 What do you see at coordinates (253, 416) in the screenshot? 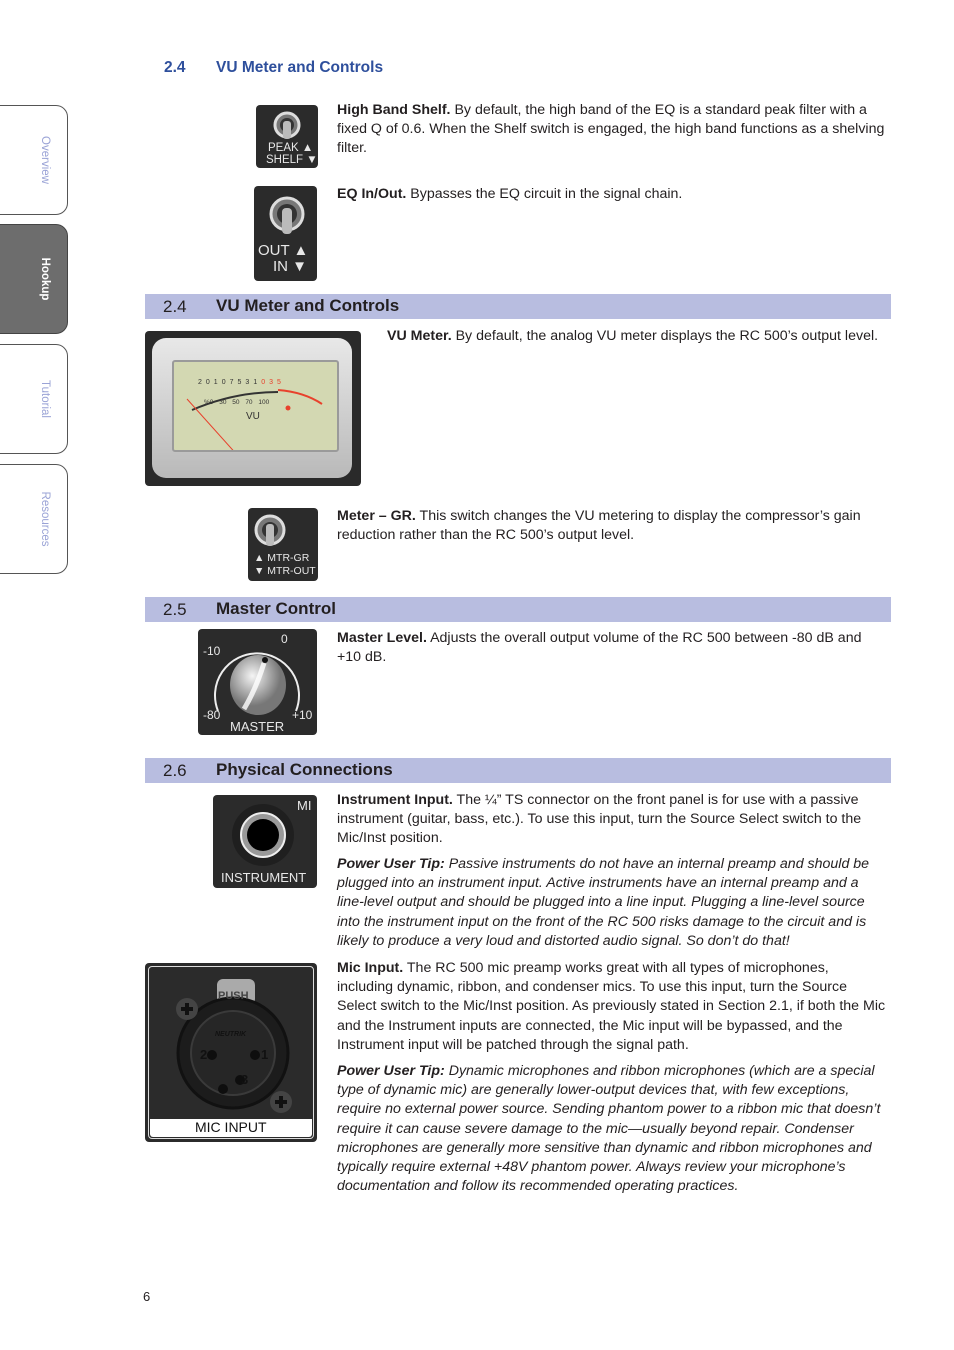
I see `vu-label: VU` at bounding box center [253, 416].